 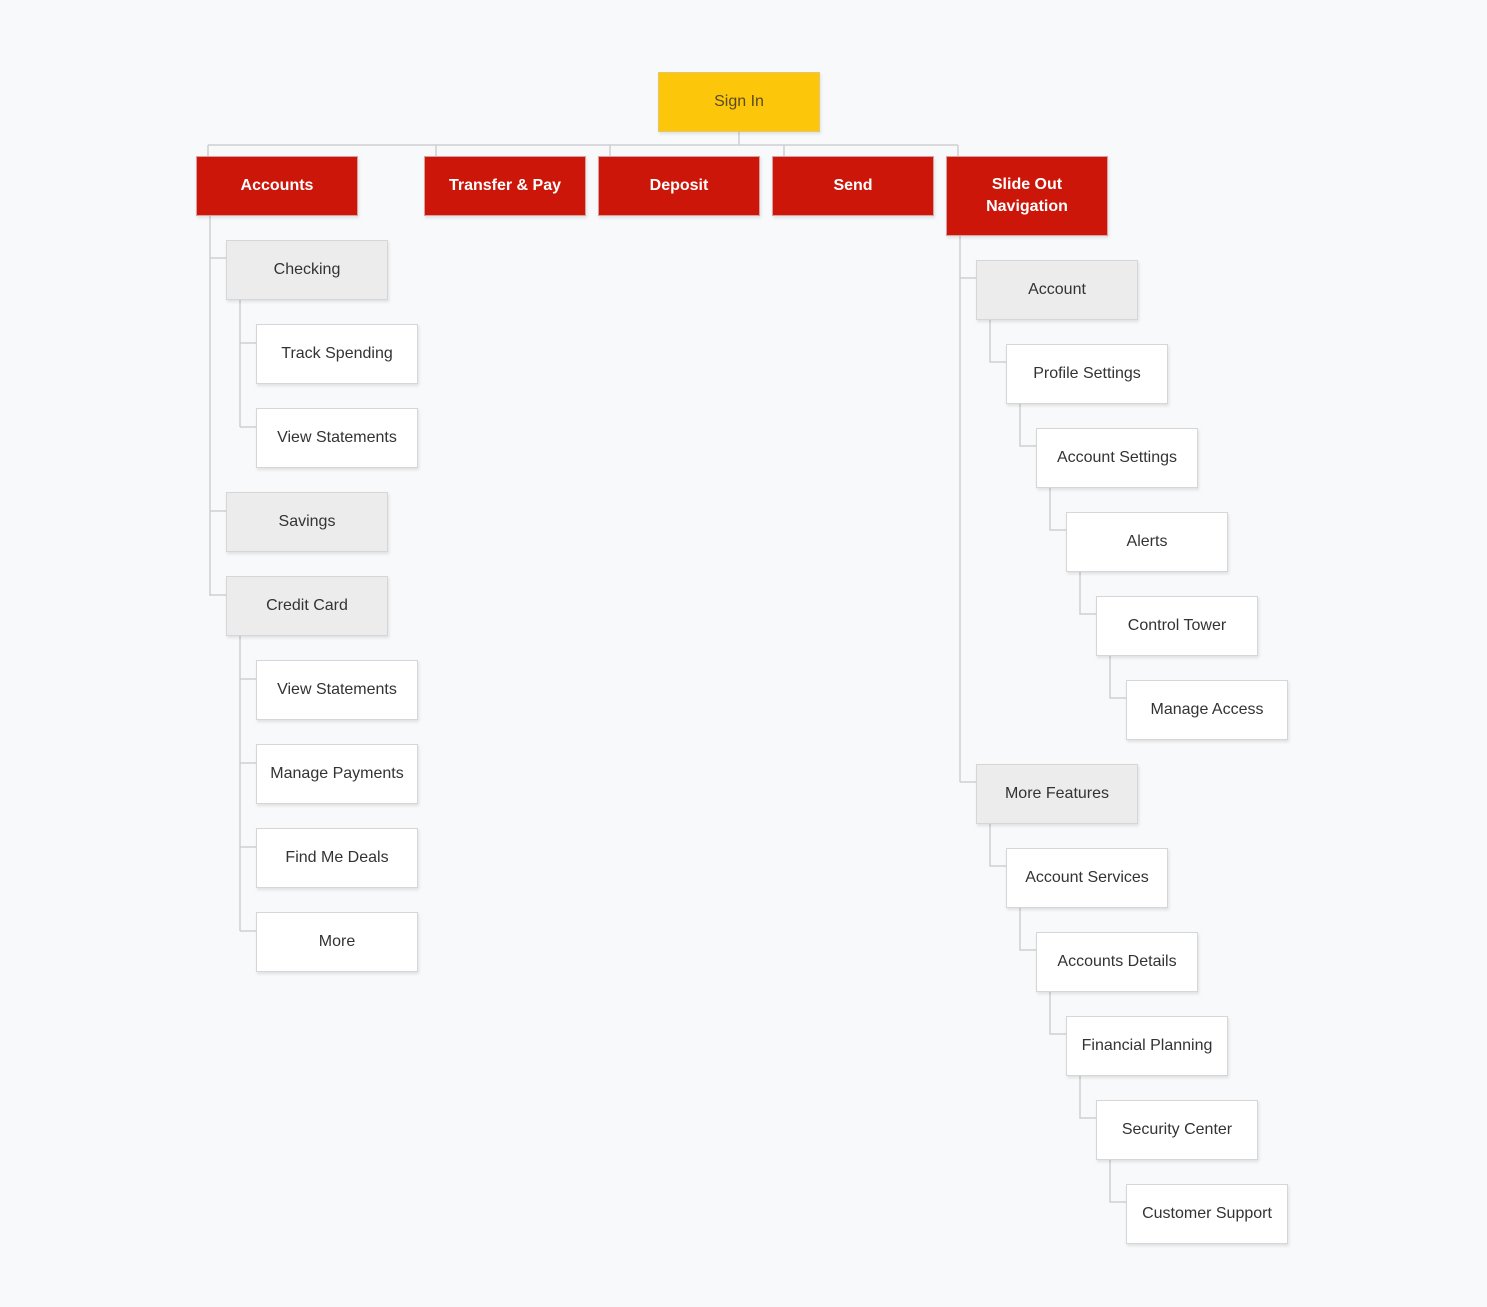 I want to click on node-manage-payments: Manage Payments, so click(x=337, y=774).